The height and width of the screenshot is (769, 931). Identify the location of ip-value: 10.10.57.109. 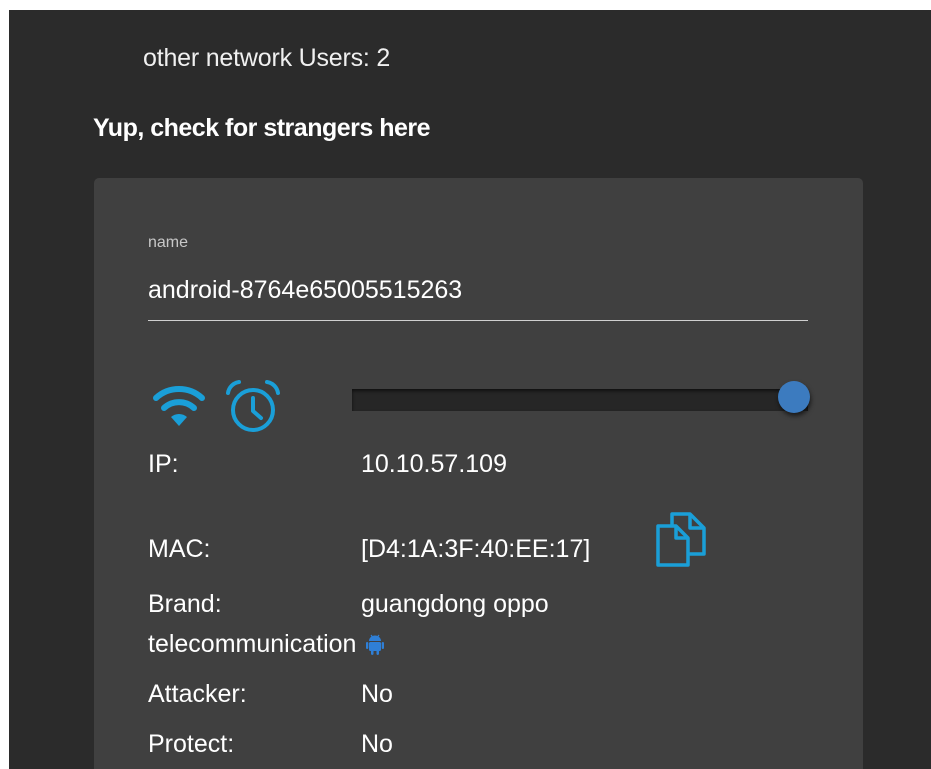
(434, 464).